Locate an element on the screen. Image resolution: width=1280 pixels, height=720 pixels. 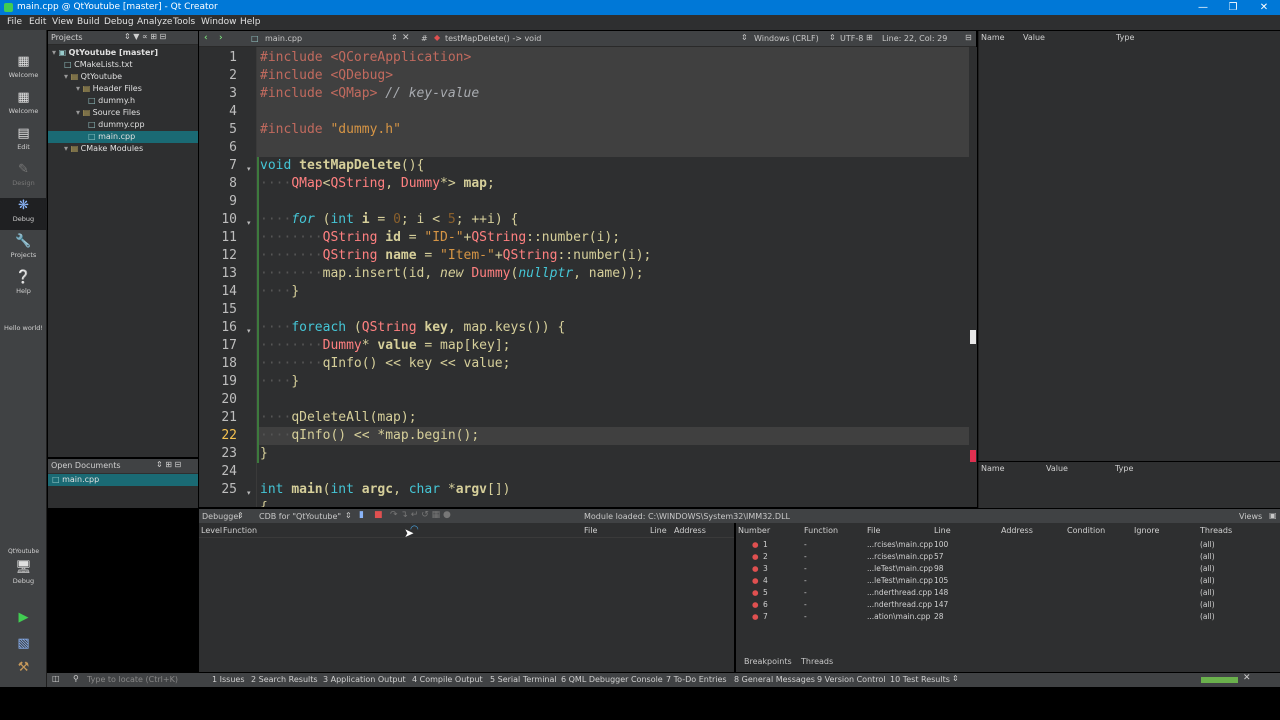
symbol-selector: testMapDelete() -> void is located at coordinates (493, 38).